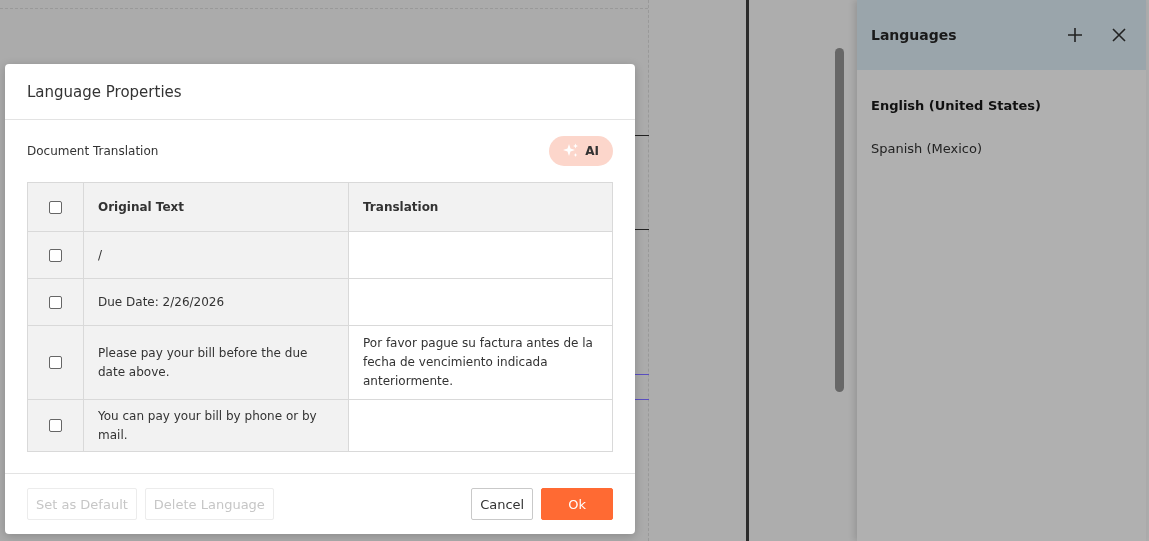  I want to click on dialog-title: Language Properties, so click(104, 91).